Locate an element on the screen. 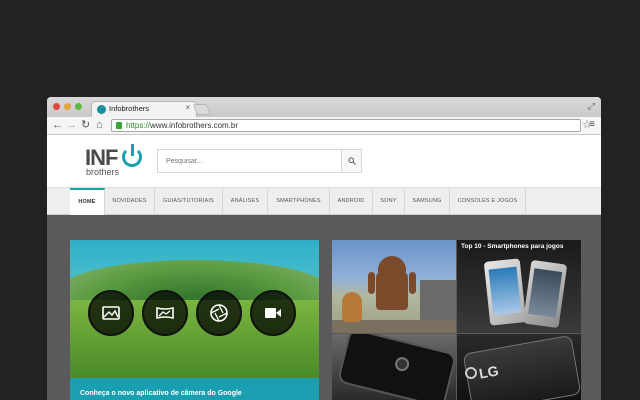 The image size is (640, 400). nav-item-novidades: NOVIDADES is located at coordinates (130, 201).